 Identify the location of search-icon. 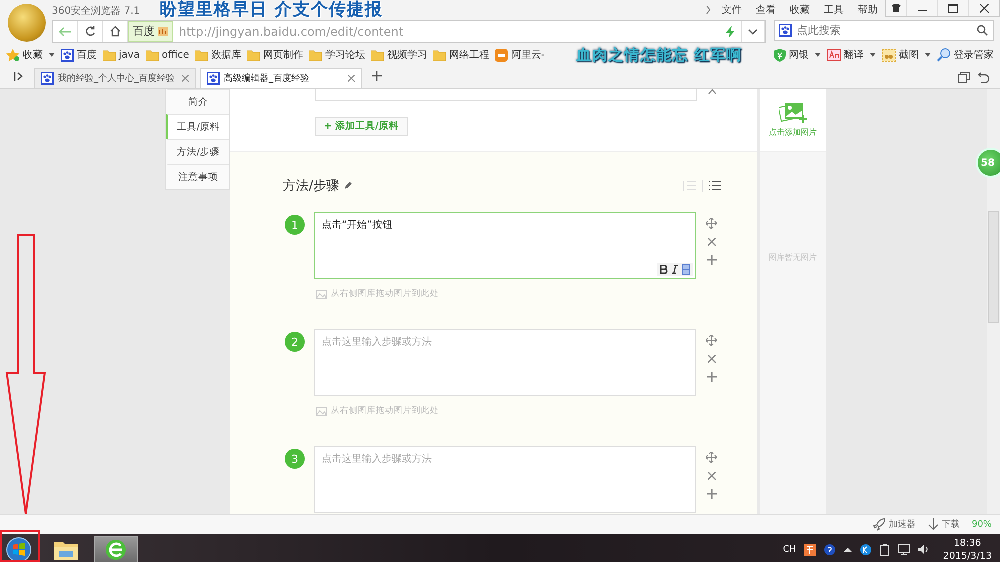
(982, 30).